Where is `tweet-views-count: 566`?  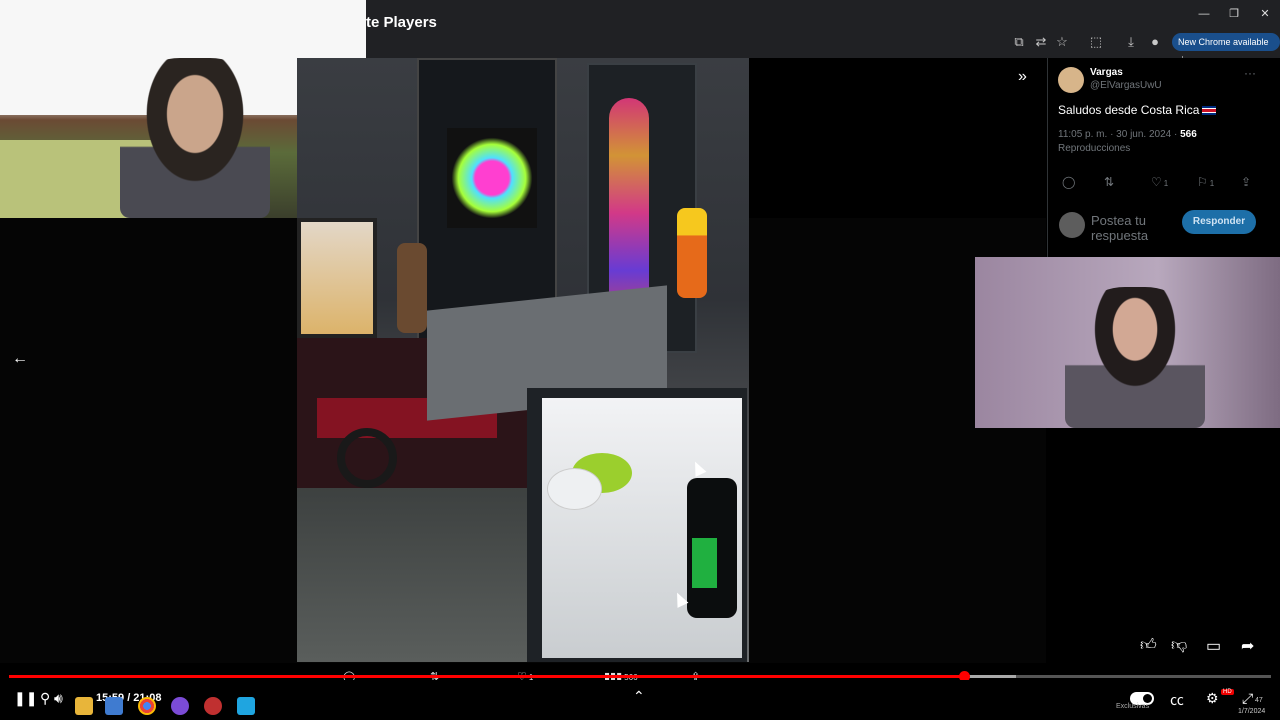 tweet-views-count: 566 is located at coordinates (1188, 134).